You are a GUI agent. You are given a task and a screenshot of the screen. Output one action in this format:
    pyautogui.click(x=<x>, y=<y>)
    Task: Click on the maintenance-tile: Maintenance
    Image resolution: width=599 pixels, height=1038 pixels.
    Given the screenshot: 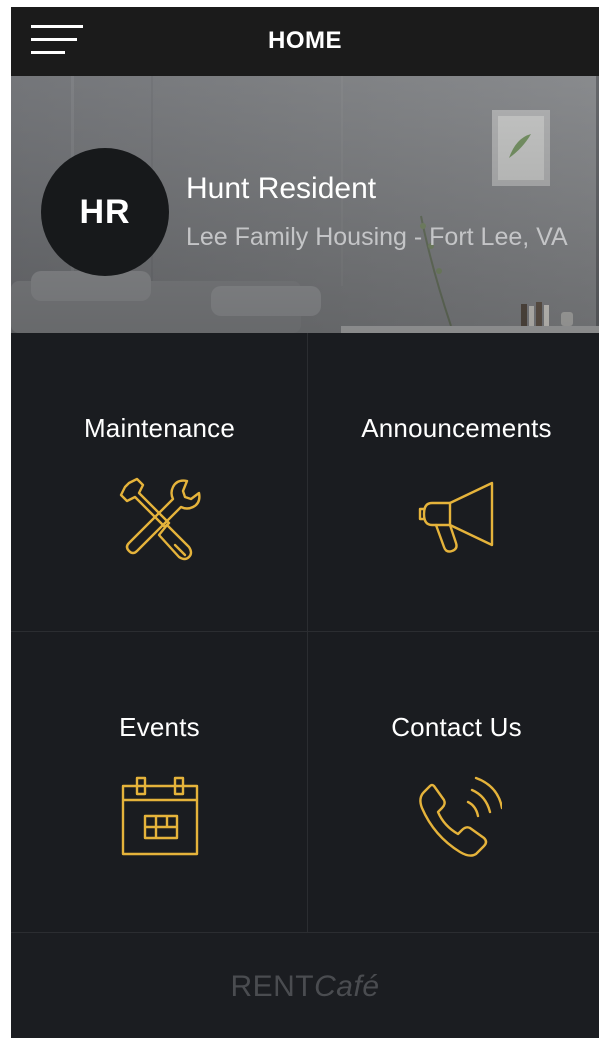 What is the action you would take?
    pyautogui.click(x=159, y=482)
    